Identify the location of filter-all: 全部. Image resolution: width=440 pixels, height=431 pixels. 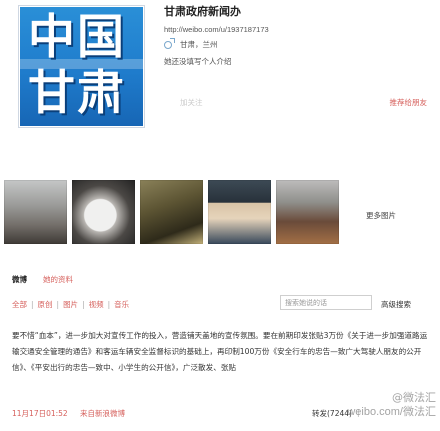
(19, 304).